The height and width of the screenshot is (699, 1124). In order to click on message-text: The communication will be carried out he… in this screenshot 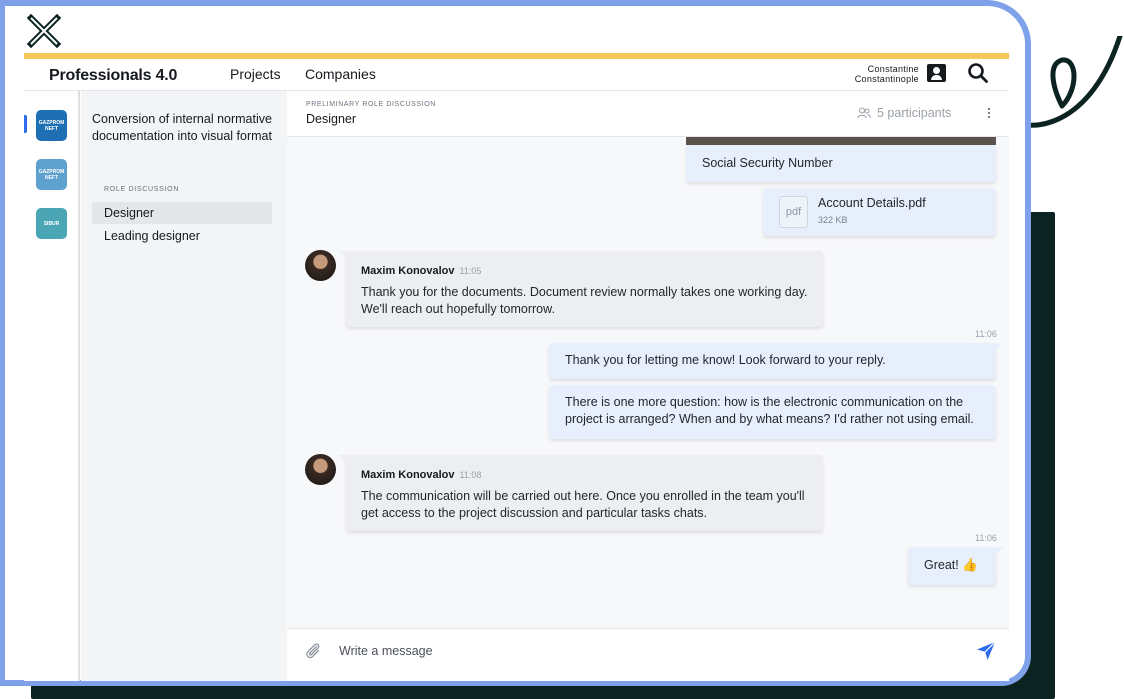, I will do `click(583, 504)`.